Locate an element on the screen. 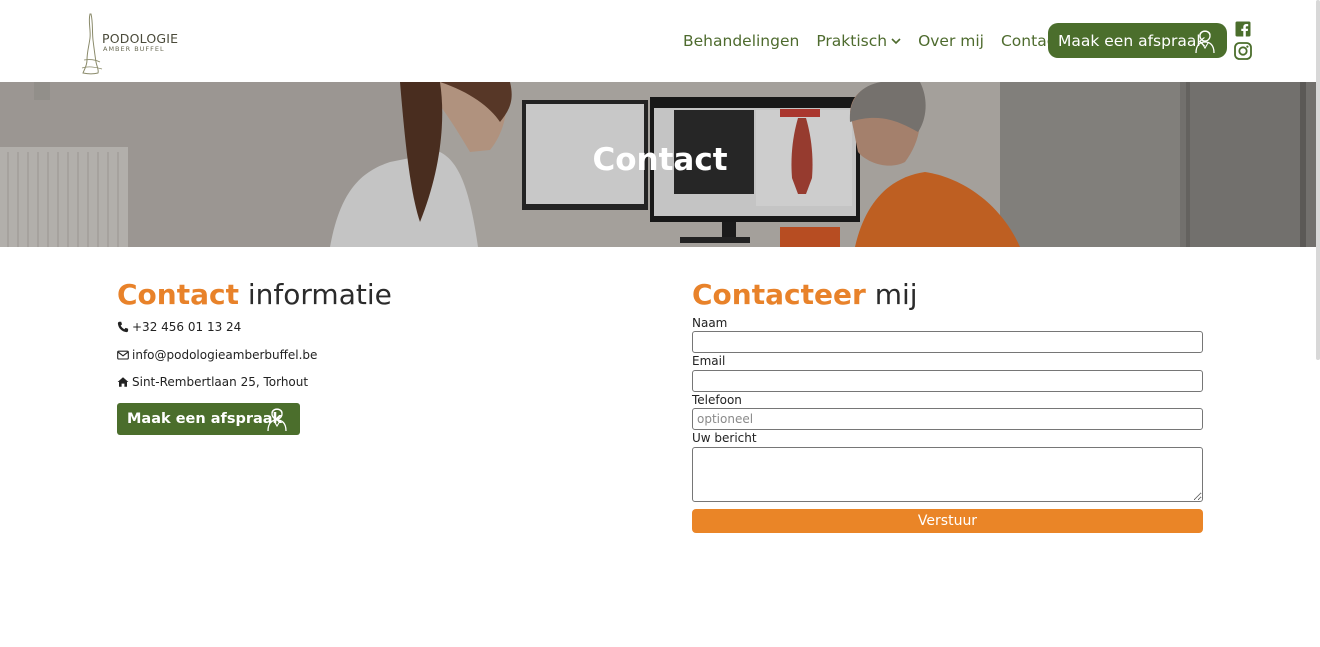 The height and width of the screenshot is (647, 1320). contact-info-heading-rest: informatie is located at coordinates (319, 294).